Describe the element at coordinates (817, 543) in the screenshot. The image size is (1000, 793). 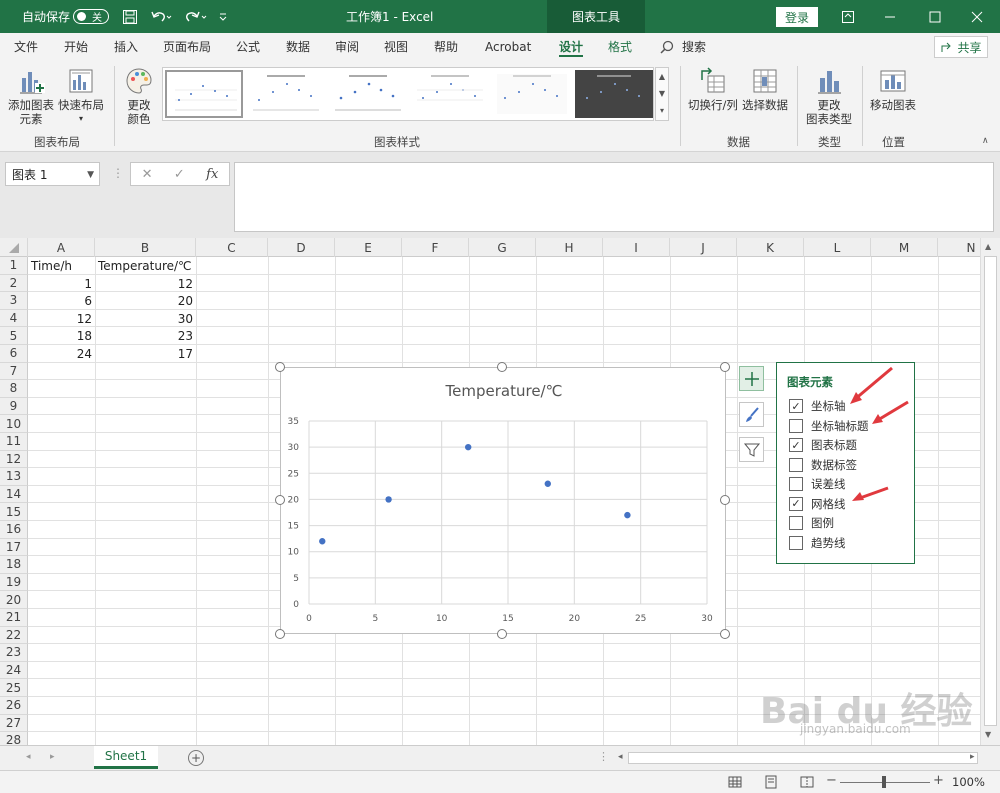
I see `panel-item: 趋势线` at that location.